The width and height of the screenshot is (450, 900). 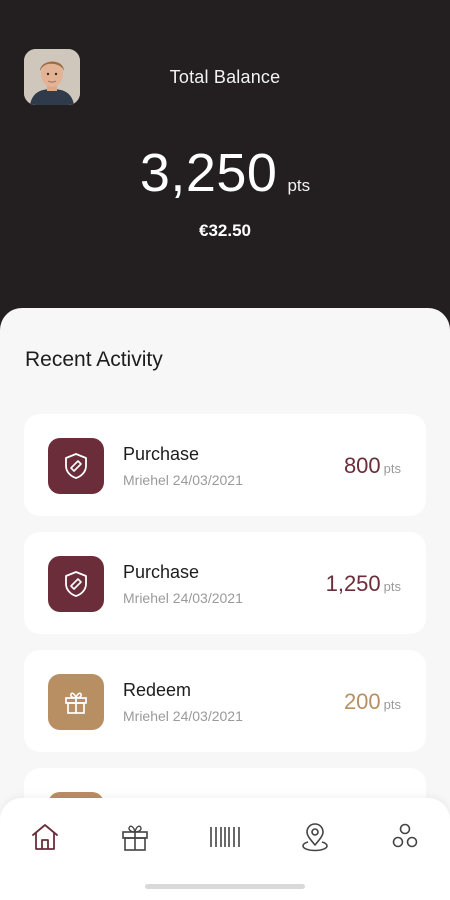 I want to click on points-amount: 800, so click(x=362, y=465).